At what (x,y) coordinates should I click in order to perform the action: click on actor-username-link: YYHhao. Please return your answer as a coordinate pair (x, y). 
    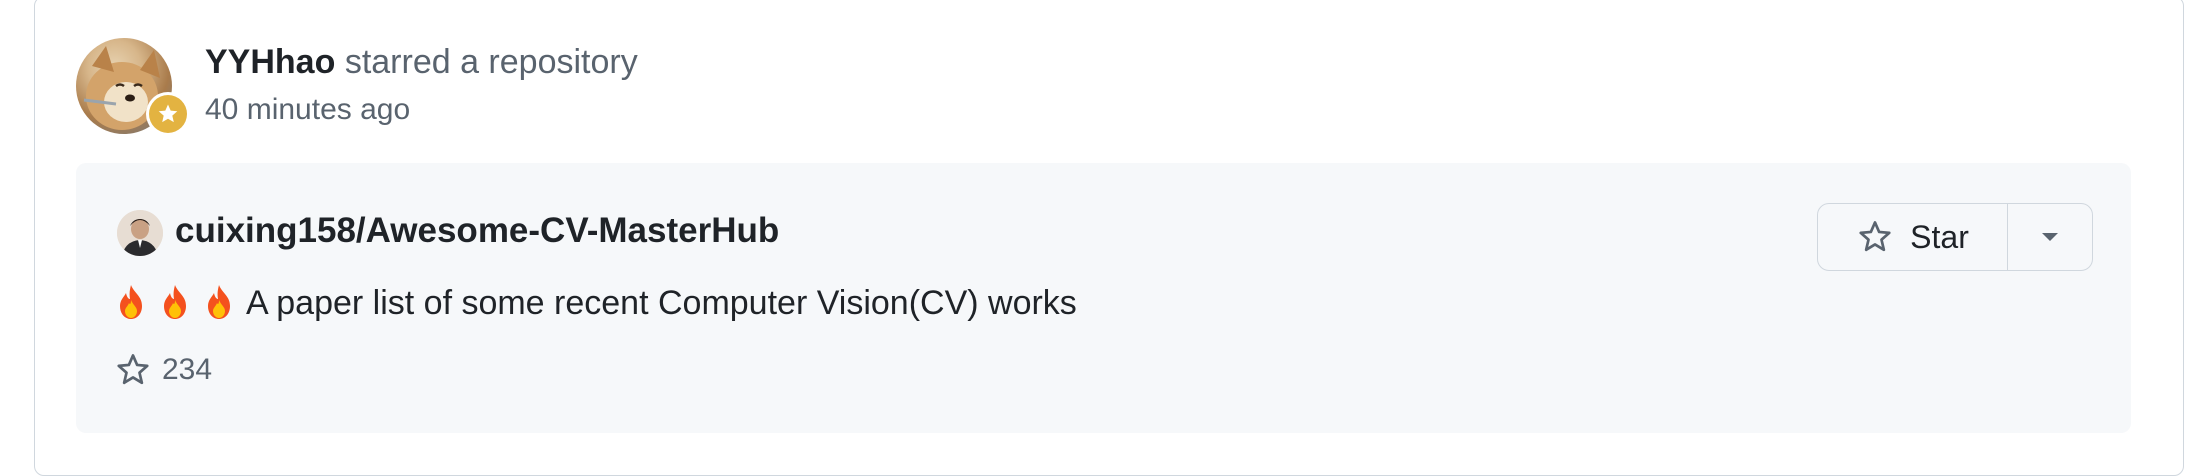
    Looking at the image, I should click on (270, 62).